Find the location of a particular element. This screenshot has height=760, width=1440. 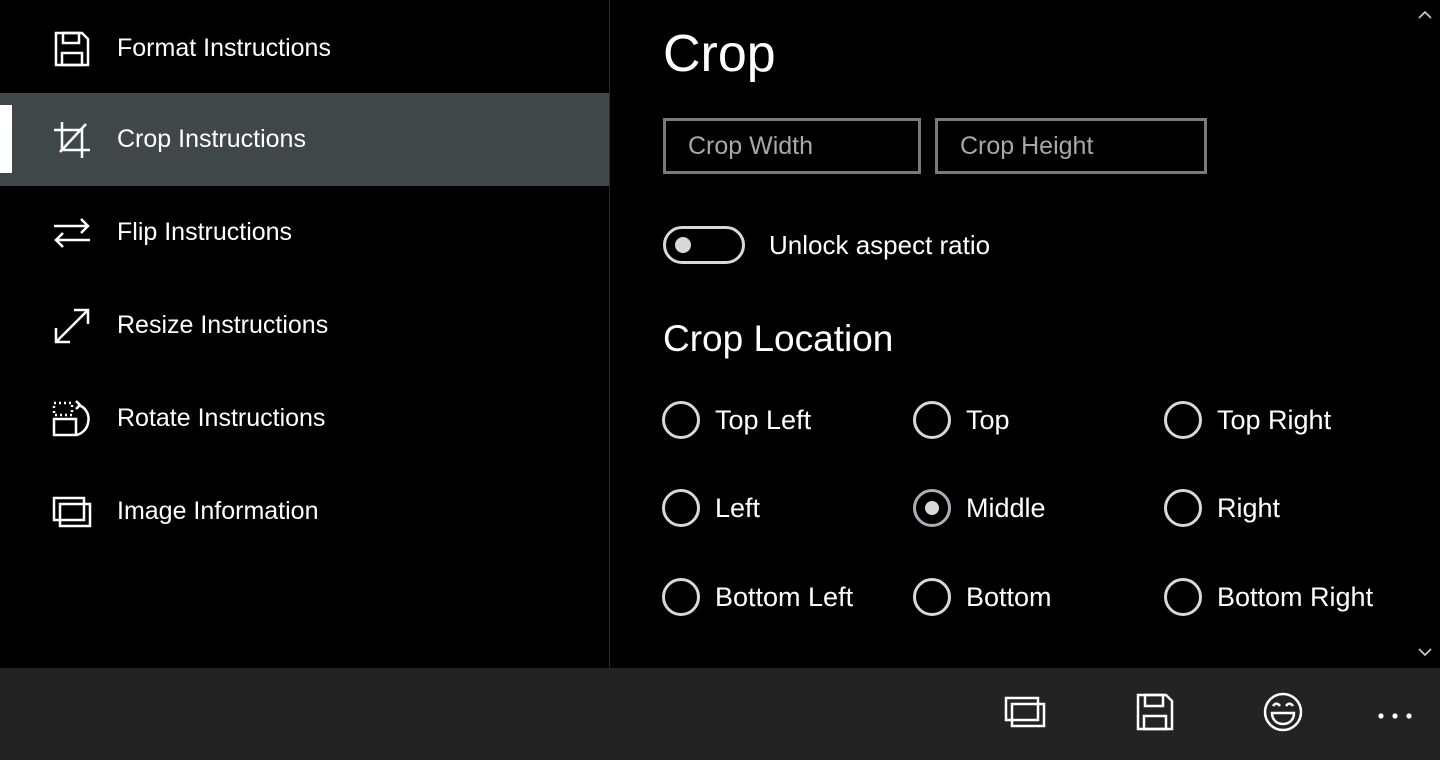

radio-label: Middle is located at coordinates (1006, 507).